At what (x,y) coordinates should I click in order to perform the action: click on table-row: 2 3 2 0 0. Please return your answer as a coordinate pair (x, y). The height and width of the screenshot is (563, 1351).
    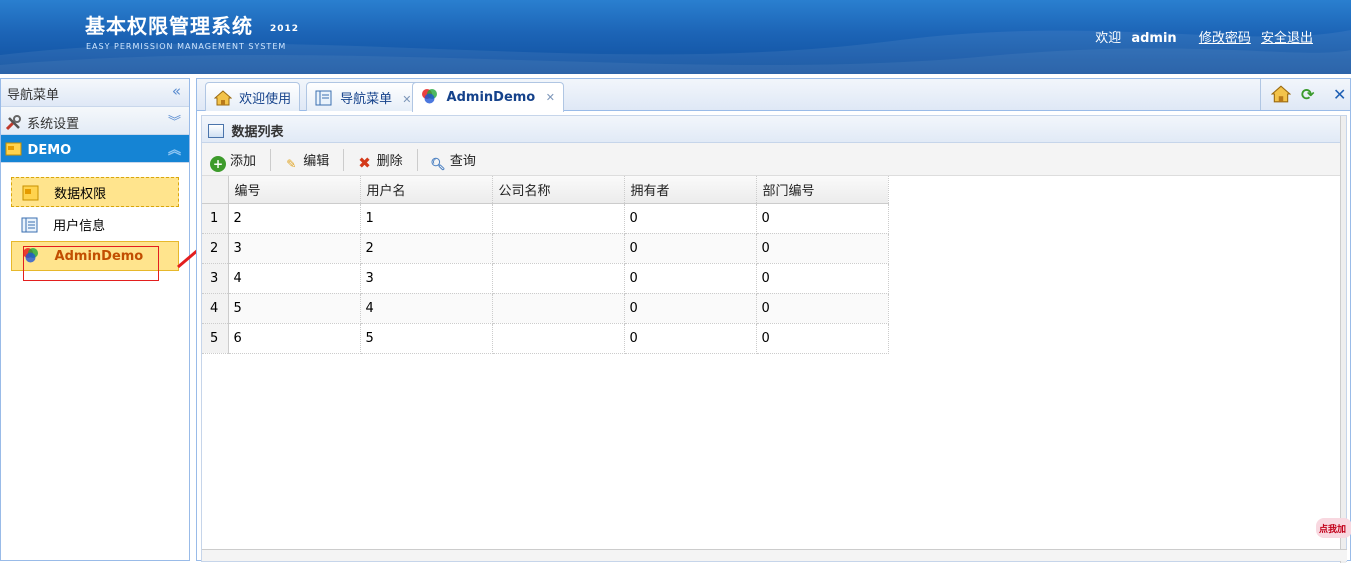
    Looking at the image, I should click on (545, 248).